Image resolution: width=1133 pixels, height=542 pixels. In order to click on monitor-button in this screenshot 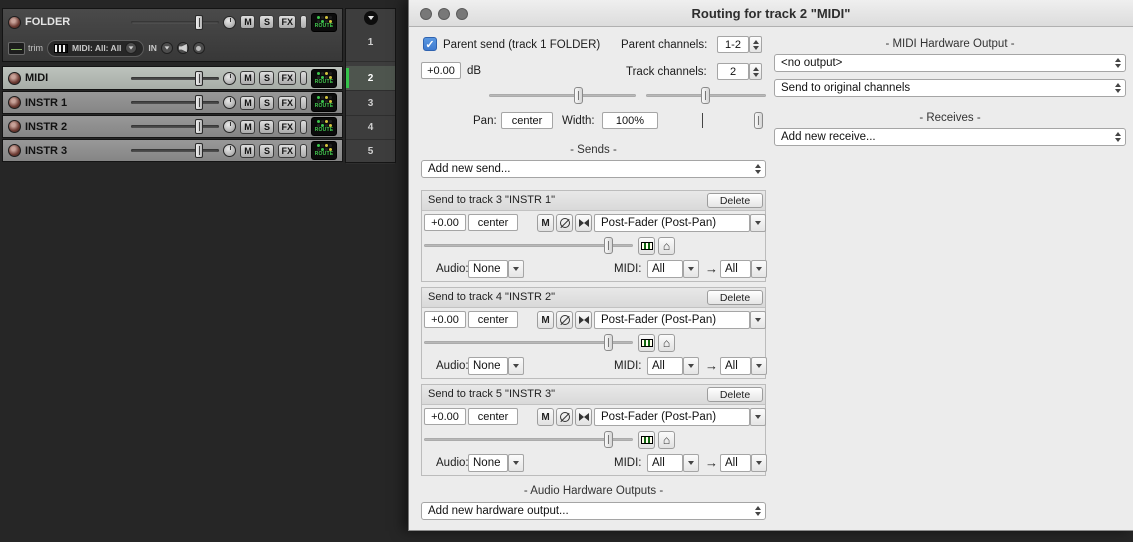, I will do `click(182, 48)`.